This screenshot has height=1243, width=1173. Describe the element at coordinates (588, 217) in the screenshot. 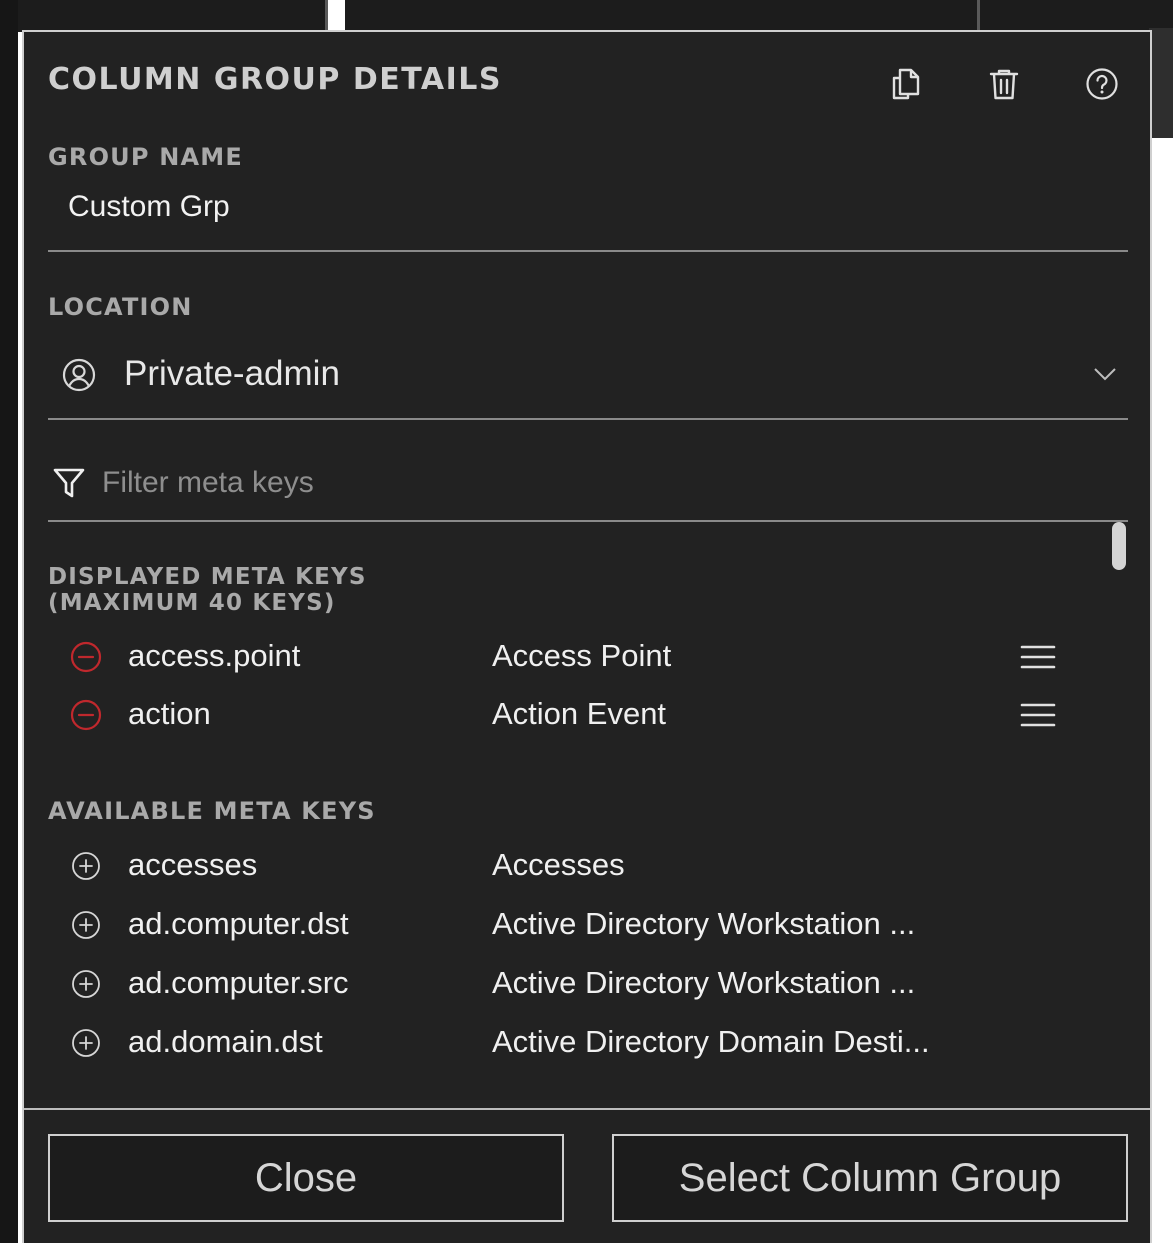

I see `group-name-input: Custom Grp` at that location.